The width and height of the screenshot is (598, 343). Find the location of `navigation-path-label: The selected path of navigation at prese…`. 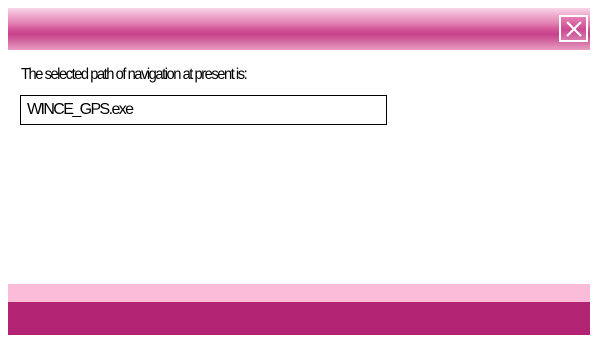

navigation-path-label: The selected path of navigation at prese… is located at coordinates (134, 74).